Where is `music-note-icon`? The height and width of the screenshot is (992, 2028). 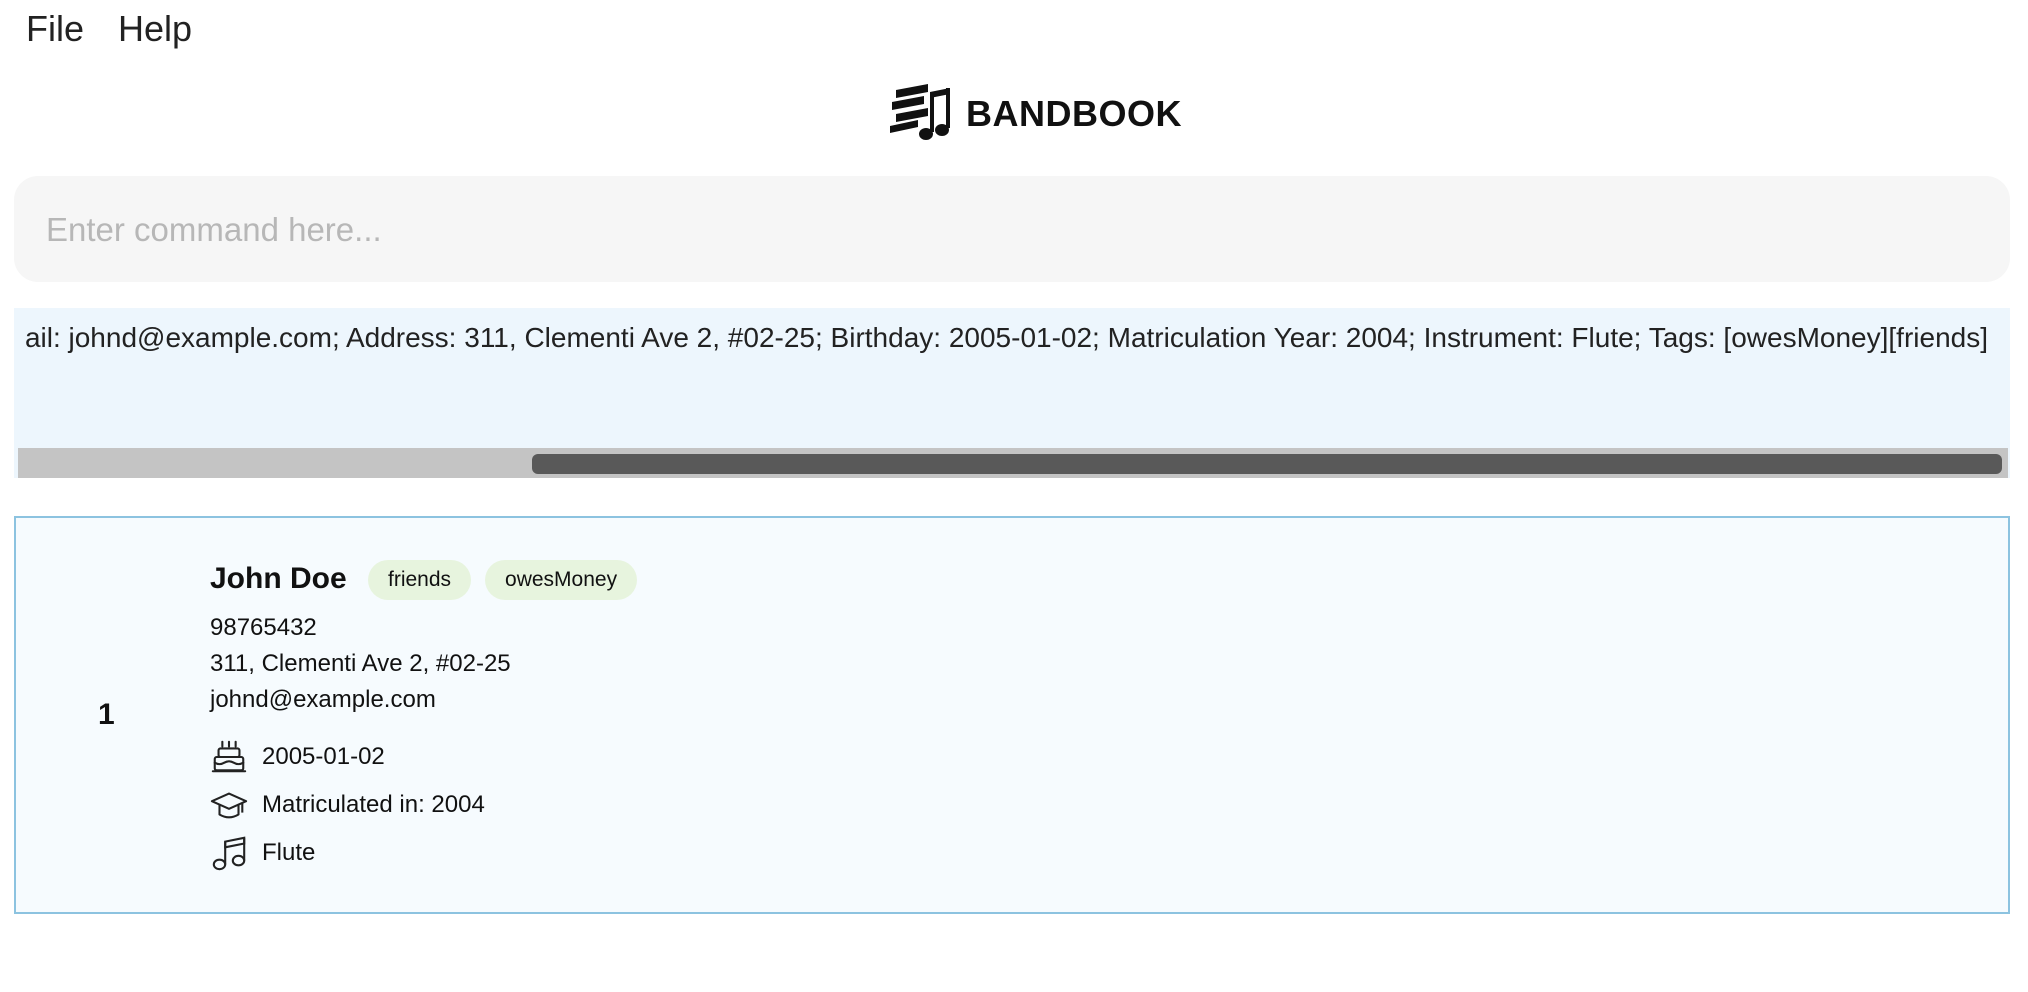 music-note-icon is located at coordinates (229, 853).